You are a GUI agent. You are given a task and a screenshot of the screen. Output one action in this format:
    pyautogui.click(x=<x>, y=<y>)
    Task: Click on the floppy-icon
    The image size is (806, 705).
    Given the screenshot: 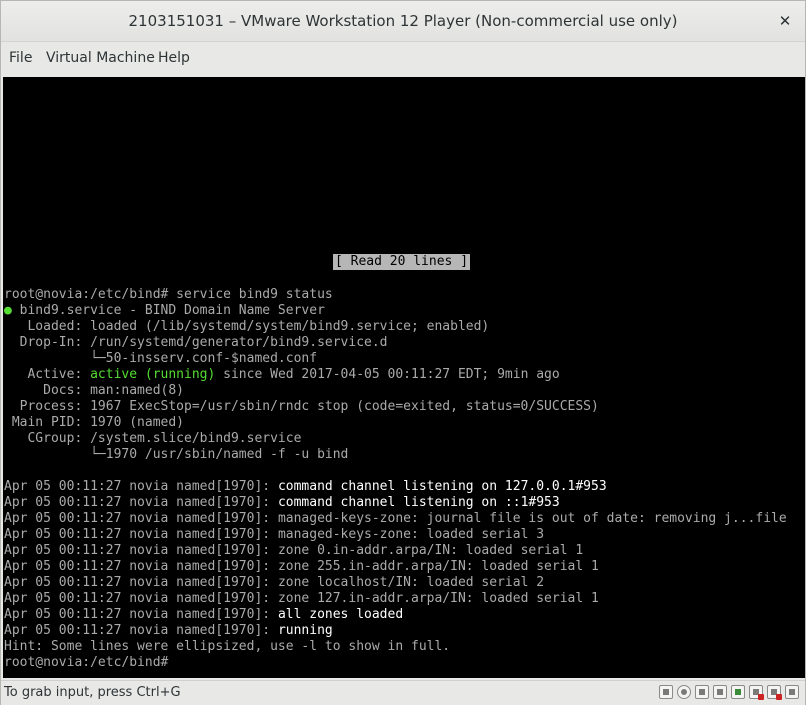 What is the action you would take?
    pyautogui.click(x=720, y=692)
    